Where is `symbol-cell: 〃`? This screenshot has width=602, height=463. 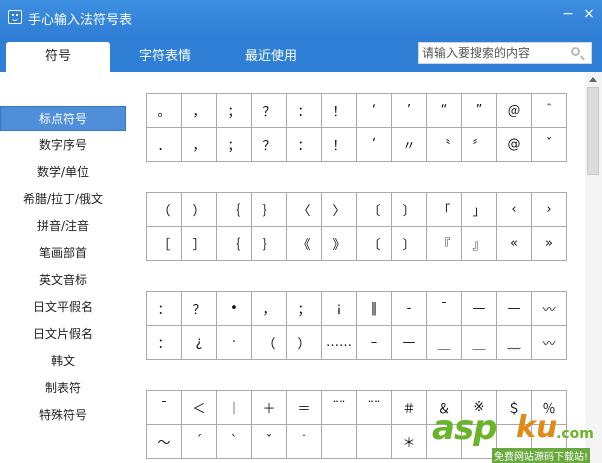 symbol-cell: 〃 is located at coordinates (409, 145).